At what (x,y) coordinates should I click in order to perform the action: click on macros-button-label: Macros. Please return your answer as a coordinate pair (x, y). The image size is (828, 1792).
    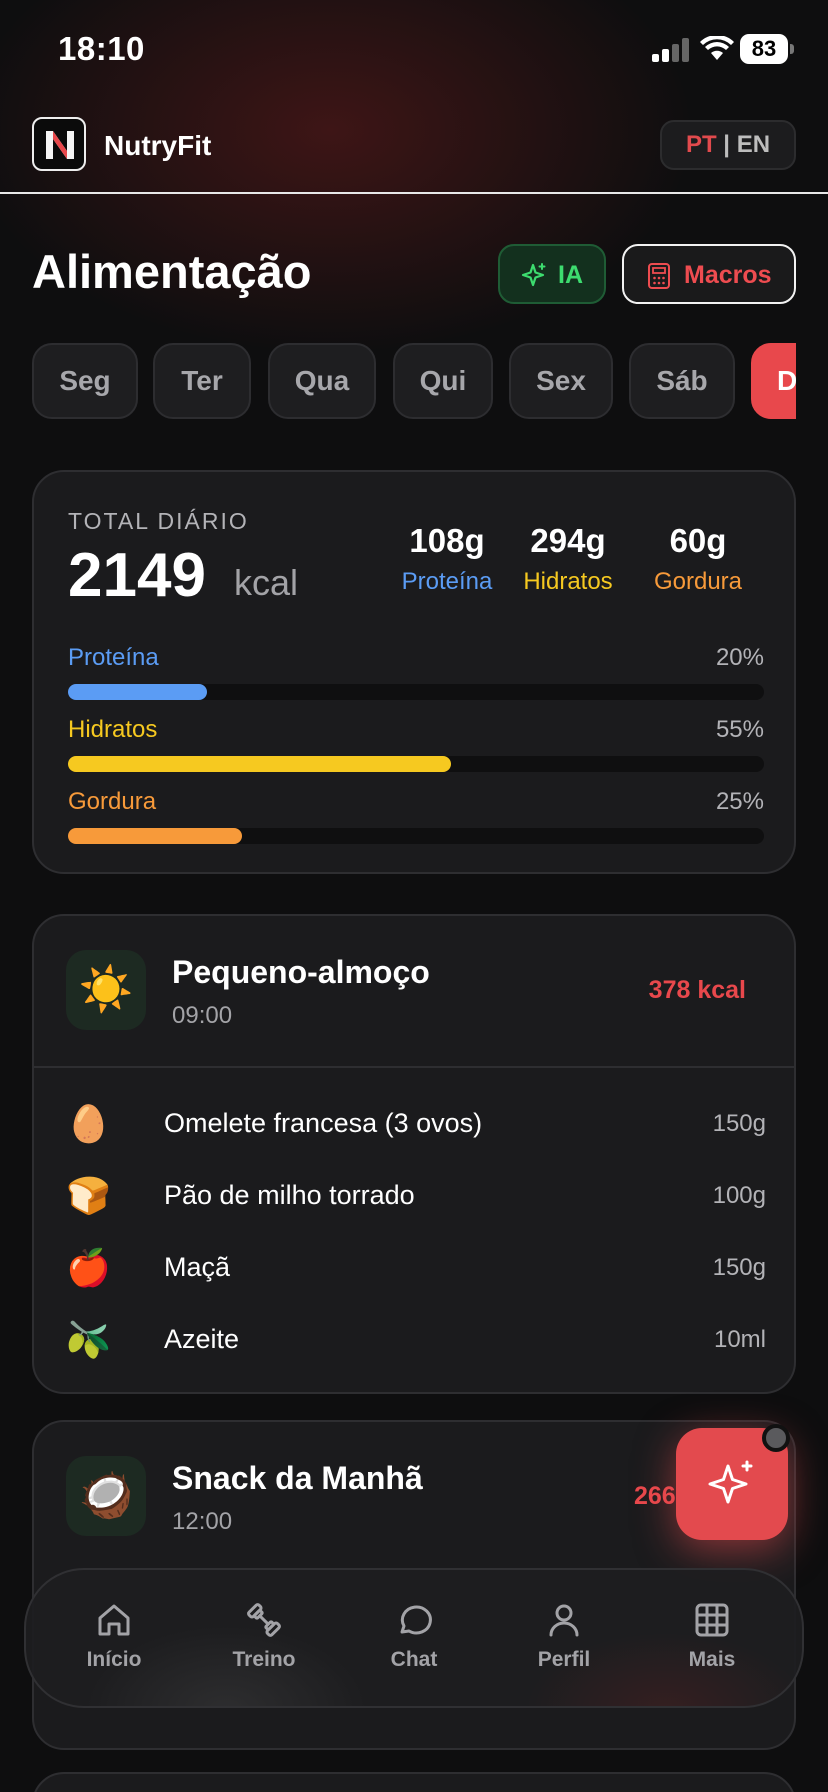
    Looking at the image, I should click on (728, 275).